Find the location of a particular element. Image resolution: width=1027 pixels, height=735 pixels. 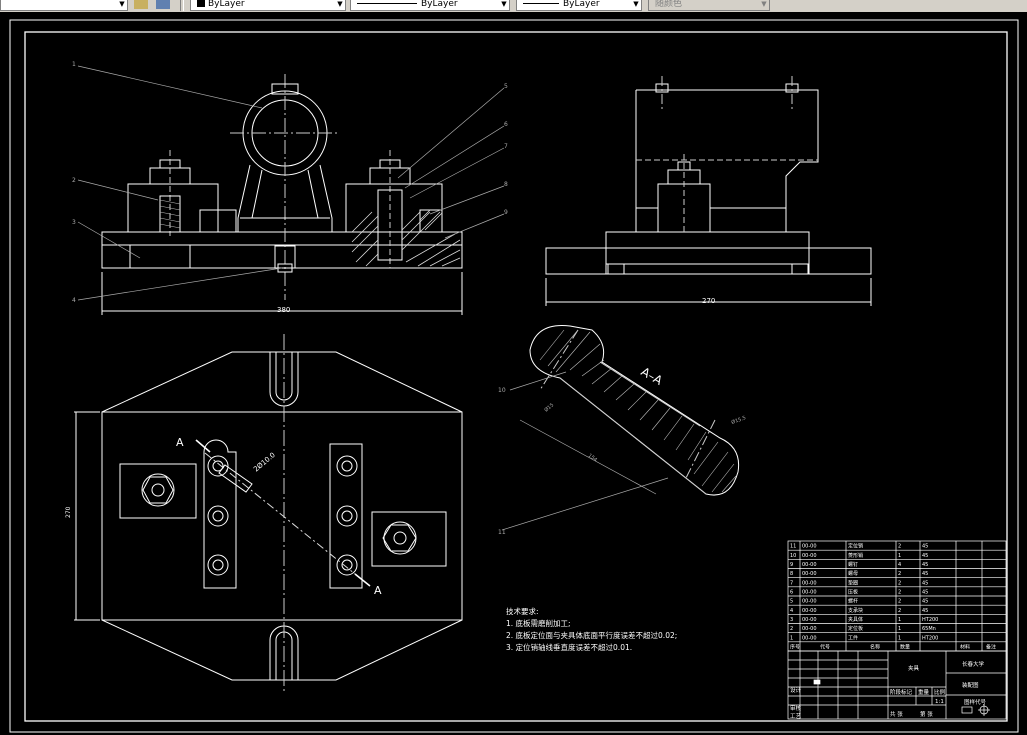

title-sheet-count: 共 张 is located at coordinates (896, 714).